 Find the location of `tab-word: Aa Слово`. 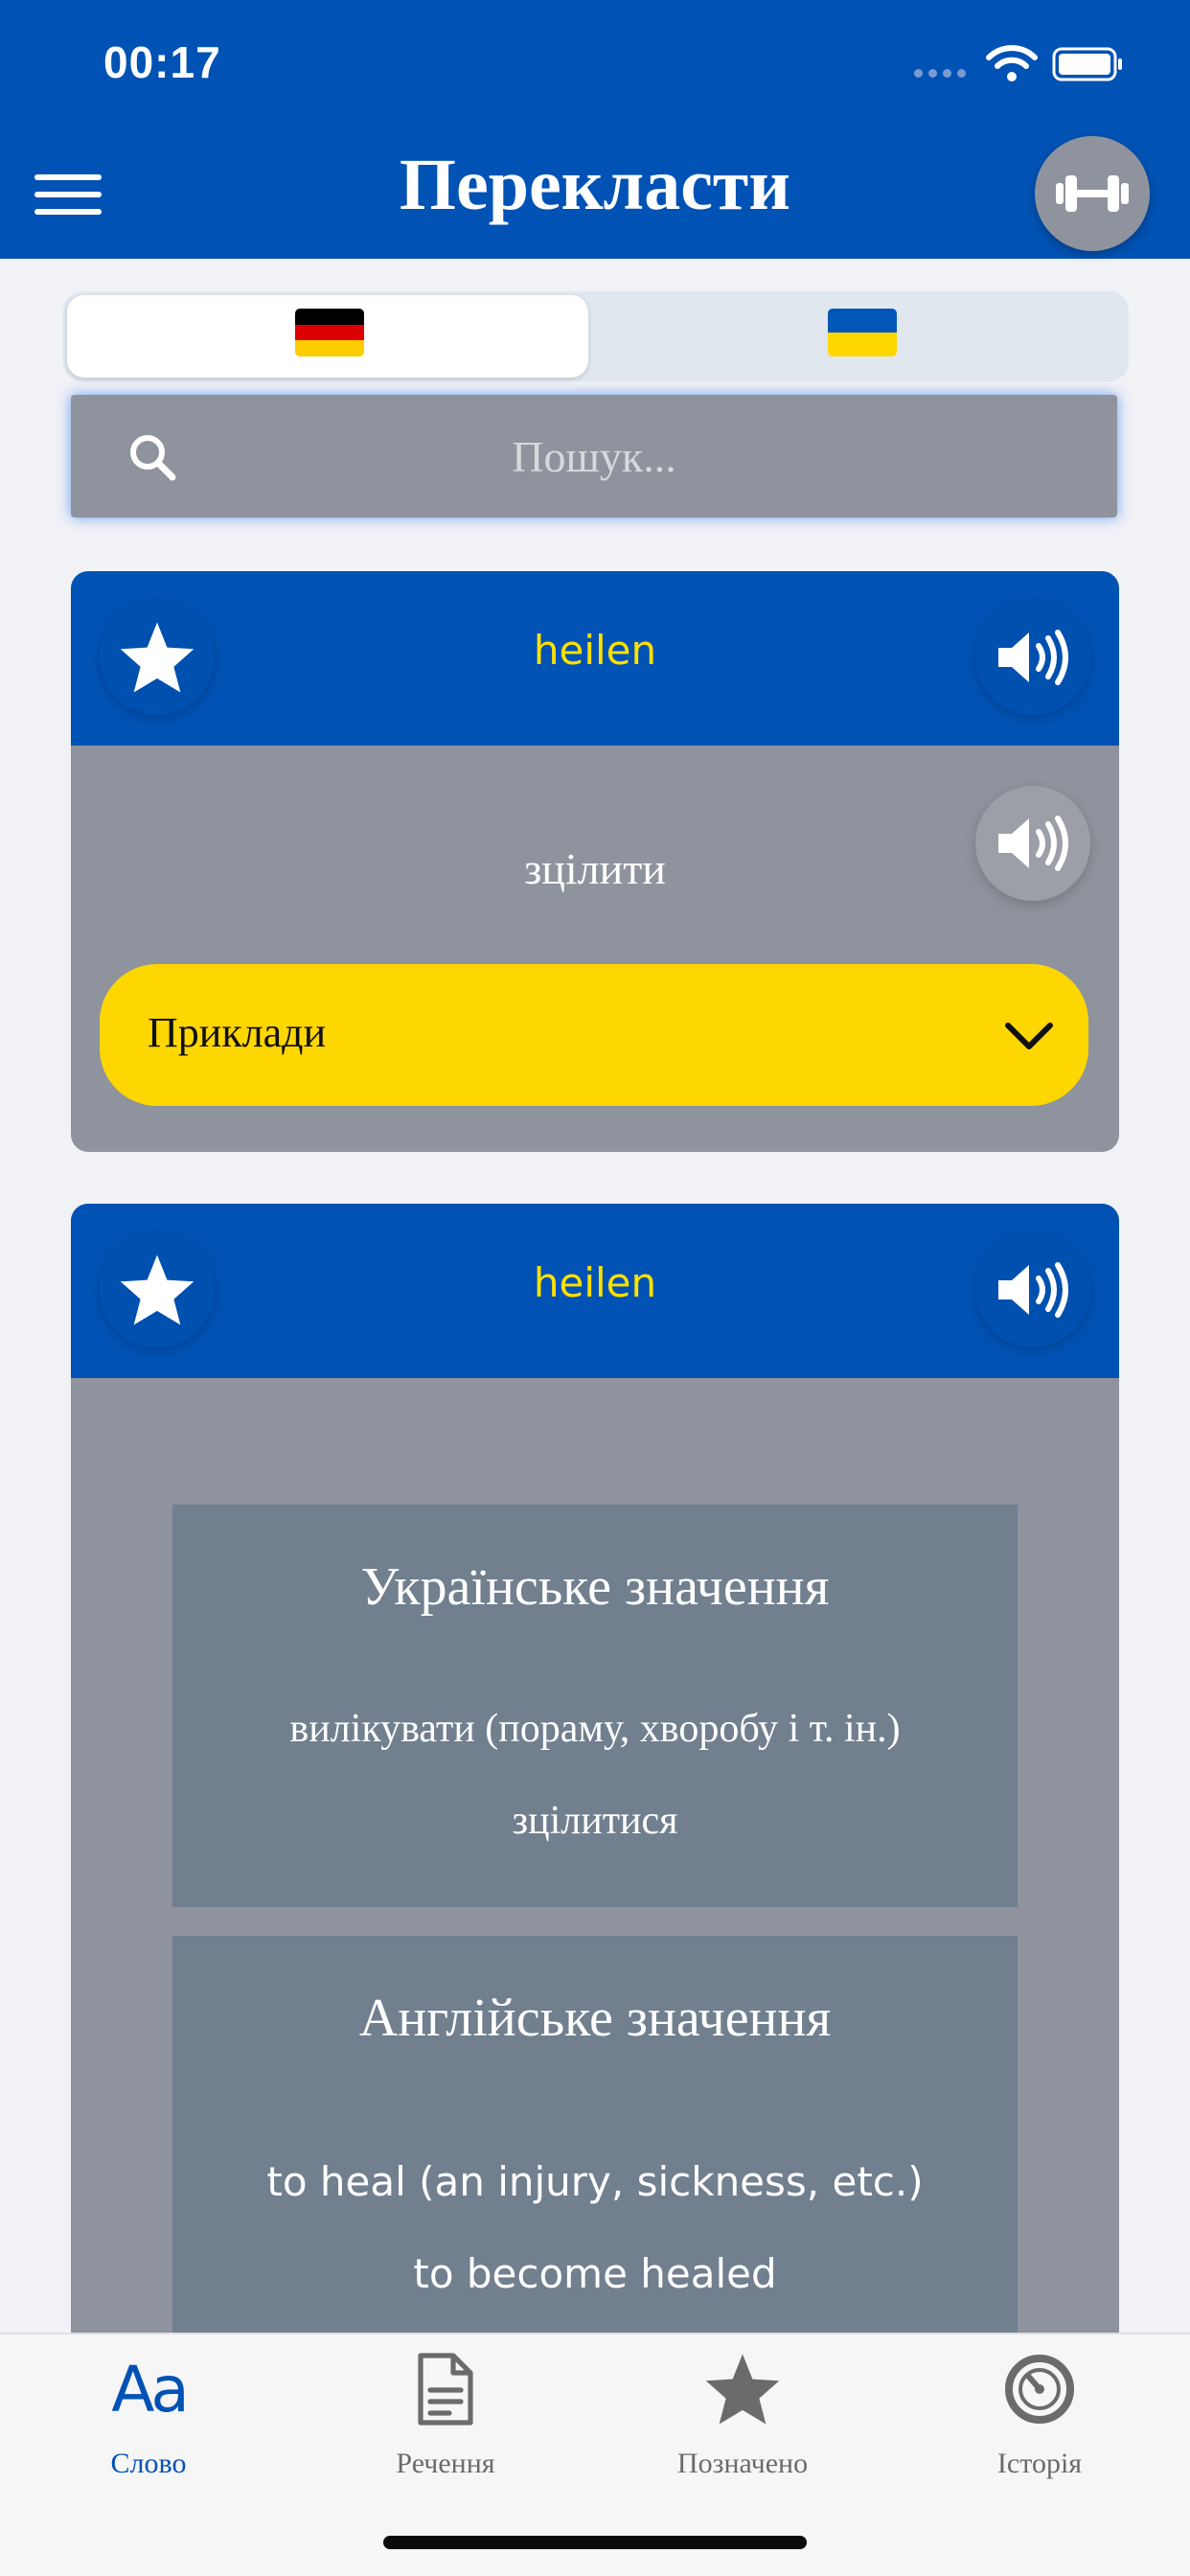

tab-word: Aa Слово is located at coordinates (148, 2415).